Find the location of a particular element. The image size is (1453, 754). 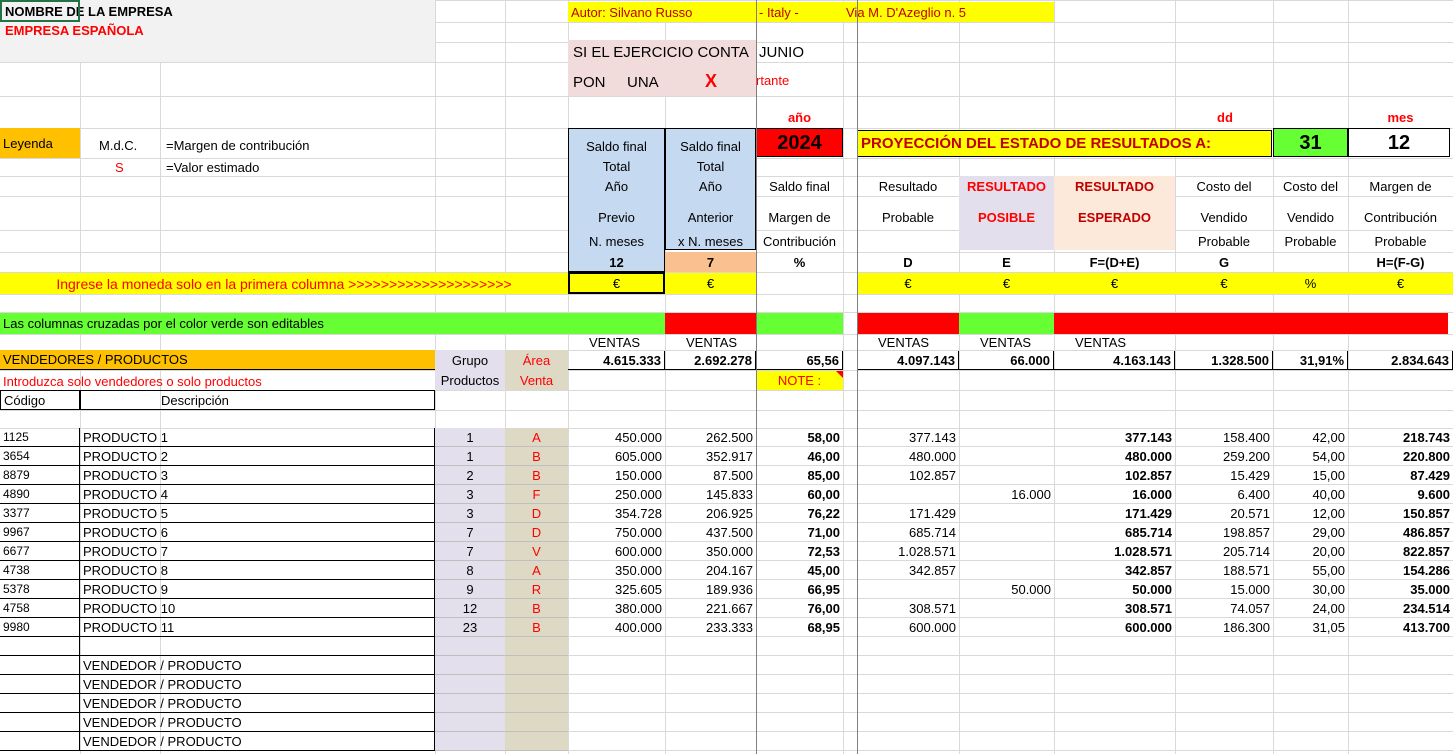

author-country: - Italy - is located at coordinates (799, 12).